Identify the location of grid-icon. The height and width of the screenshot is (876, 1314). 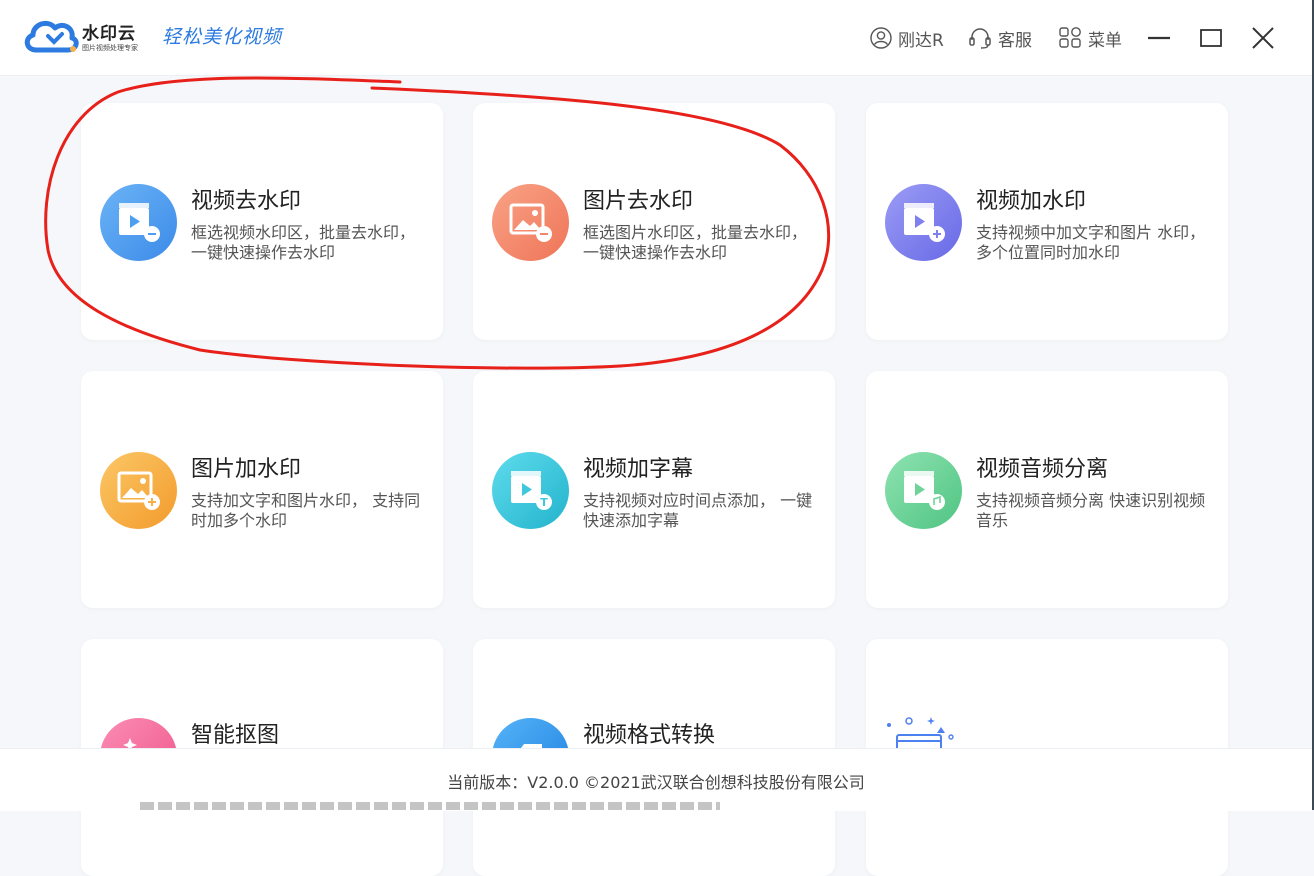
(1070, 37).